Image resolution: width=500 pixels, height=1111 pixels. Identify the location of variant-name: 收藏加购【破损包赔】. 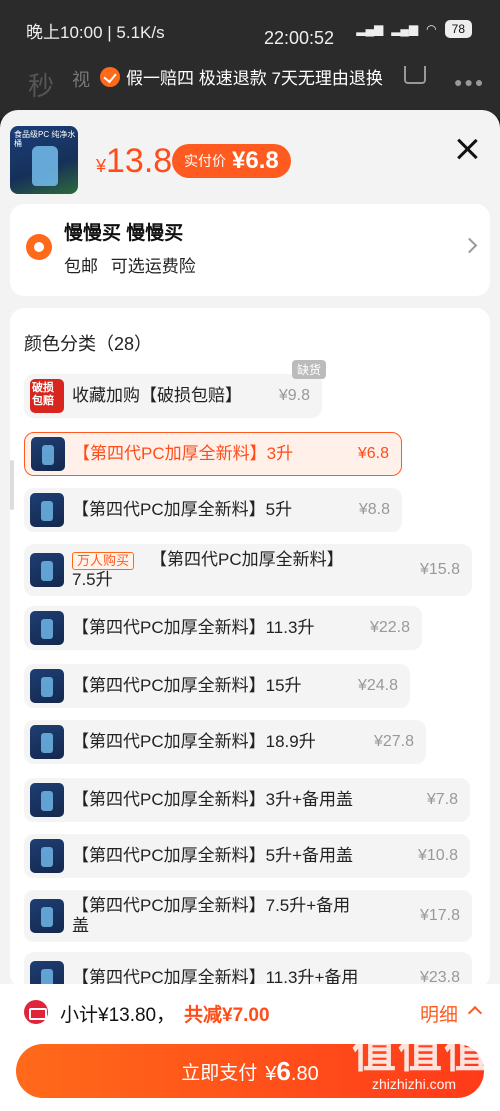
(157, 395).